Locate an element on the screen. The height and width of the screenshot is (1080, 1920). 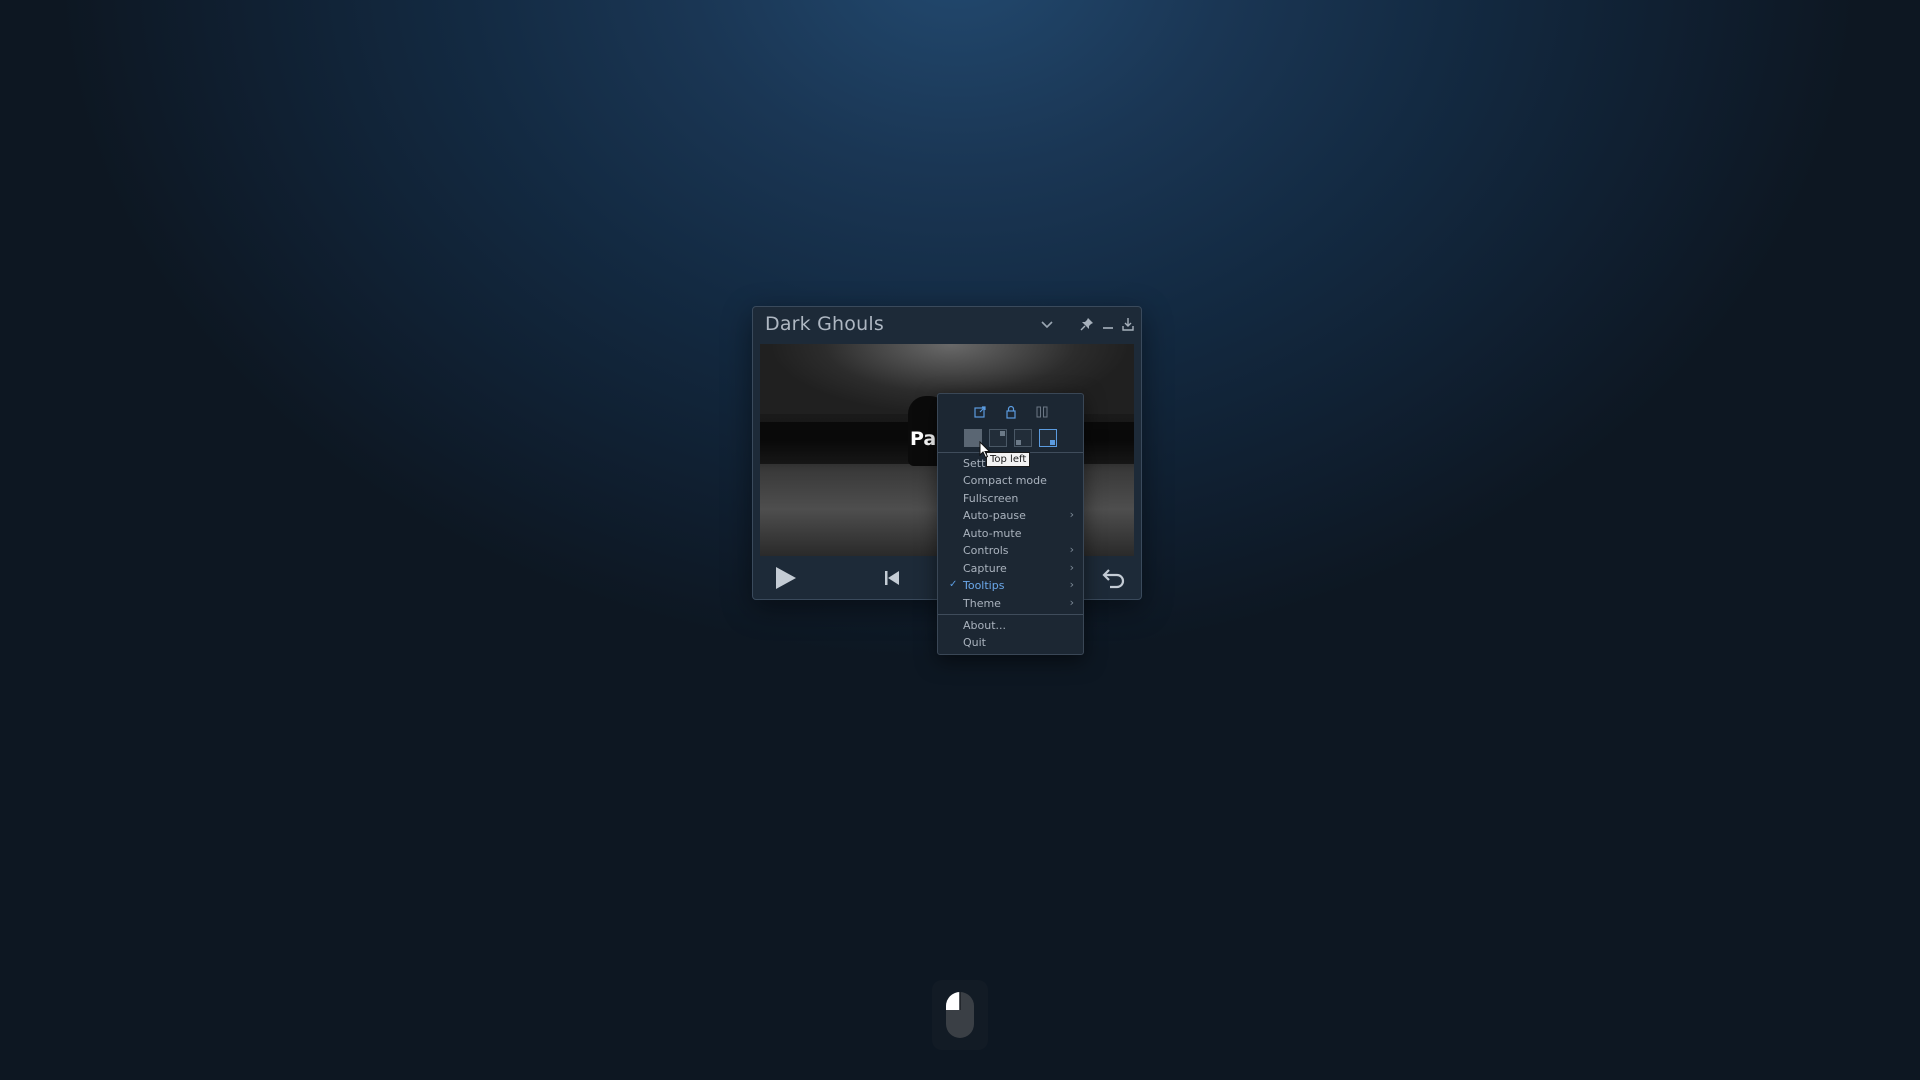
menu-separator is located at coordinates (1010, 614).